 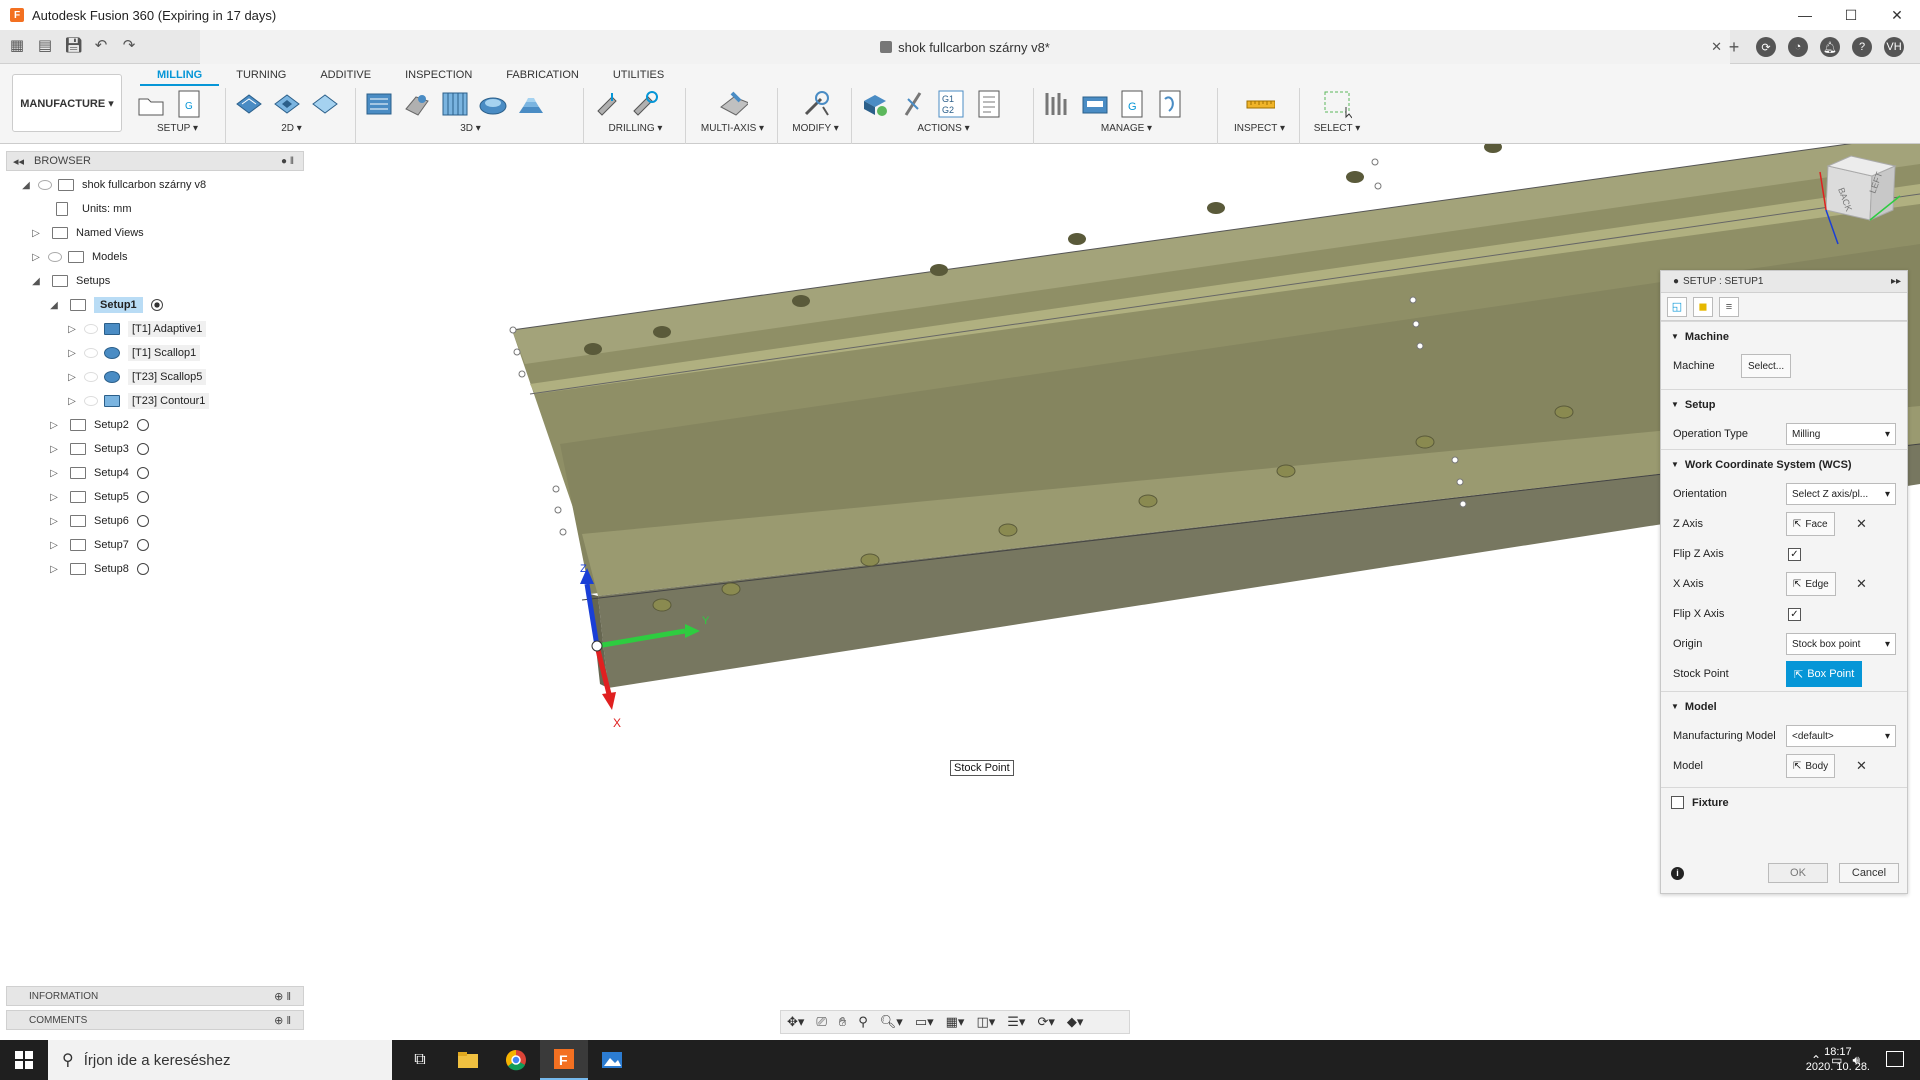 I want to click on fusion-taskbar-icon: F, so click(x=564, y=1060).